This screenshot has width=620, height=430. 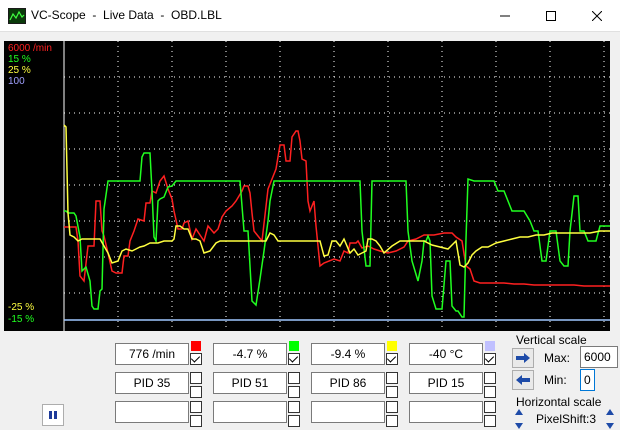 I want to click on vertical-scale-heading: Vertical scale, so click(x=551, y=340).